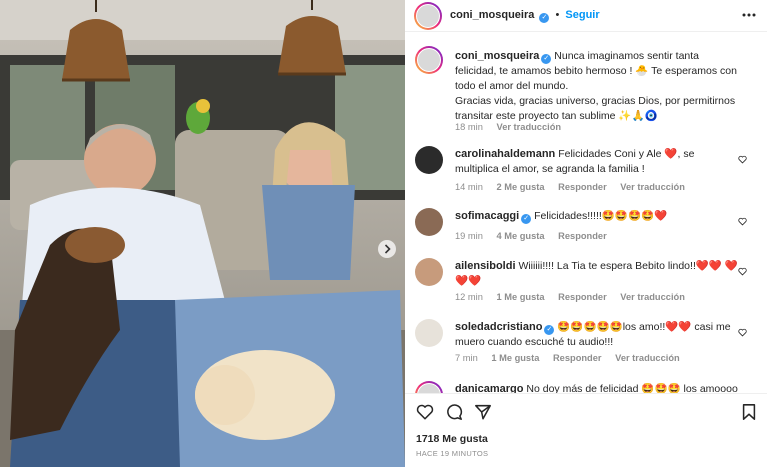 The image size is (767, 467). What do you see at coordinates (632, 388) in the screenshot?
I see `comment-text: No doy más de felicidad 🤩🤩🤩 los amoooo` at bounding box center [632, 388].